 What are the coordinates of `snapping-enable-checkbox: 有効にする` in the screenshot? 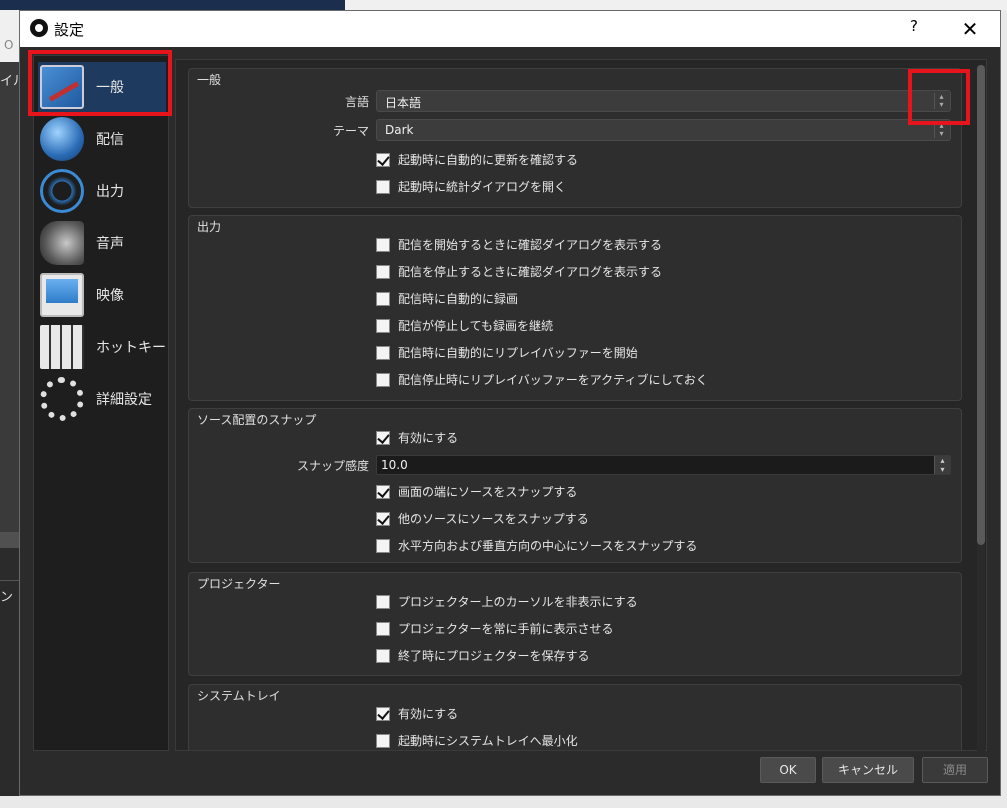 It's located at (417, 437).